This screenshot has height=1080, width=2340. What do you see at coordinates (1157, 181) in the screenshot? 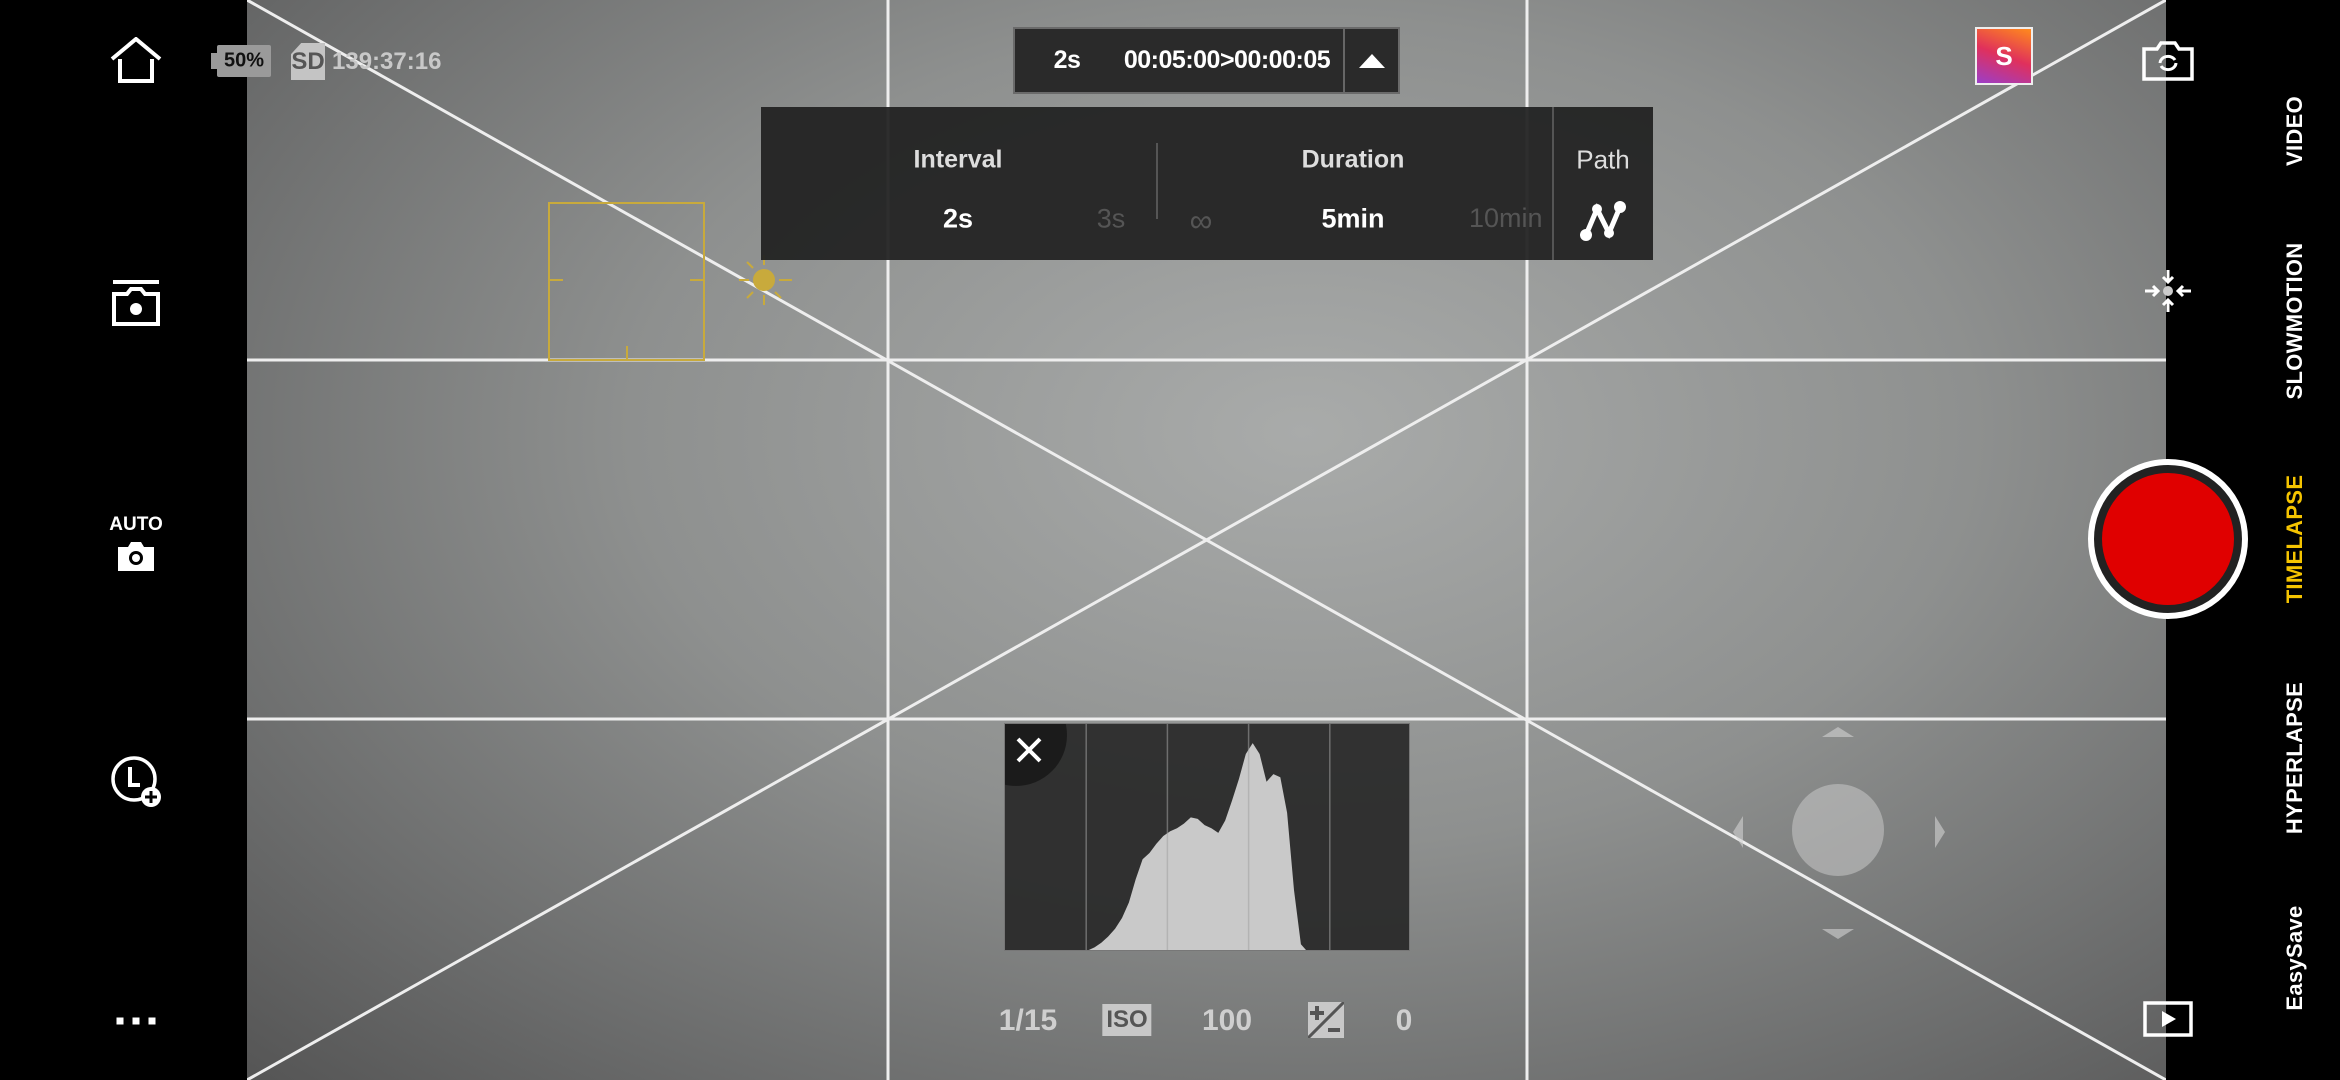
I see `divider` at bounding box center [1157, 181].